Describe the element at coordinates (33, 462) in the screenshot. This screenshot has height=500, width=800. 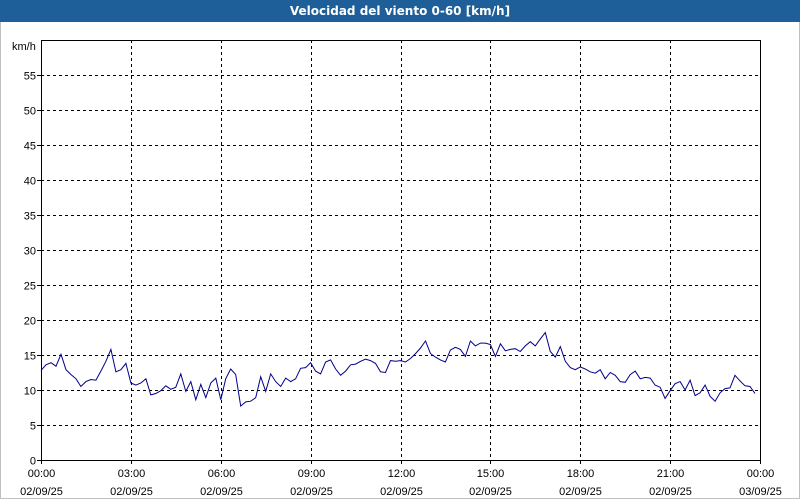
I see `y-tick-label: 0` at that location.